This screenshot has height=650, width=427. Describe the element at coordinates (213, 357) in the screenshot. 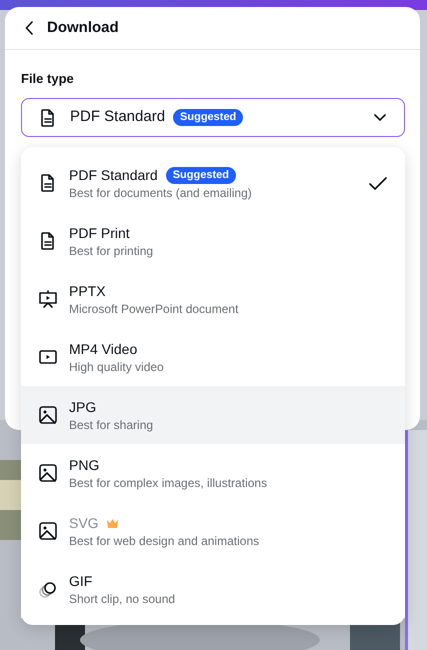

I see `file-type-option: MP4 Video High quality video` at that location.